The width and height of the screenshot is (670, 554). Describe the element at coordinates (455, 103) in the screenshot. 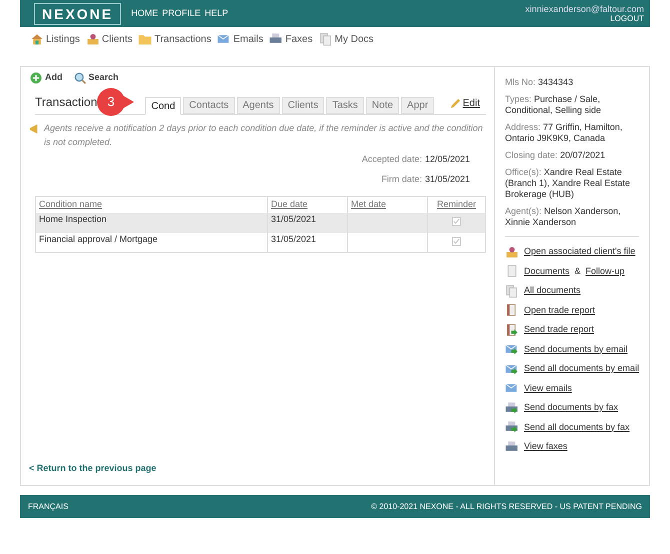

I see `pencil-icon` at that location.